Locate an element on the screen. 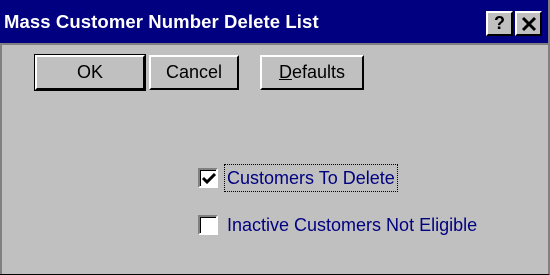 The width and height of the screenshot is (550, 275). defaults-accelerator: D is located at coordinates (285, 72).